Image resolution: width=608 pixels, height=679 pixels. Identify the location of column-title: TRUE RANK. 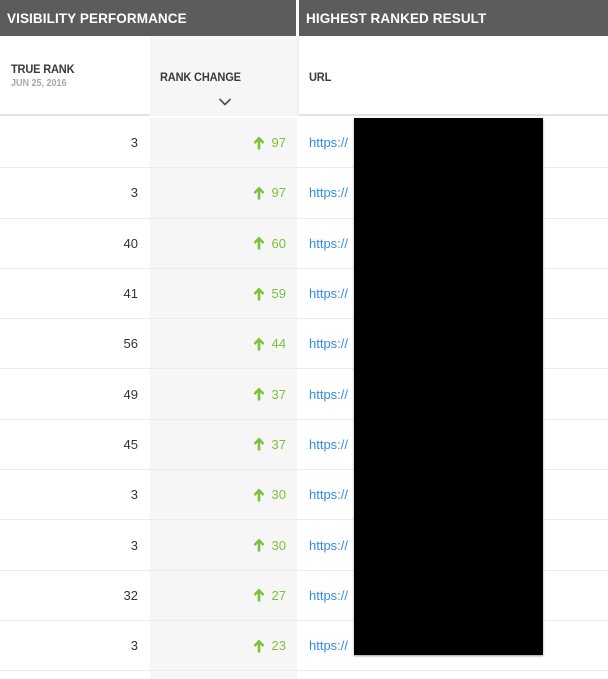
(43, 69).